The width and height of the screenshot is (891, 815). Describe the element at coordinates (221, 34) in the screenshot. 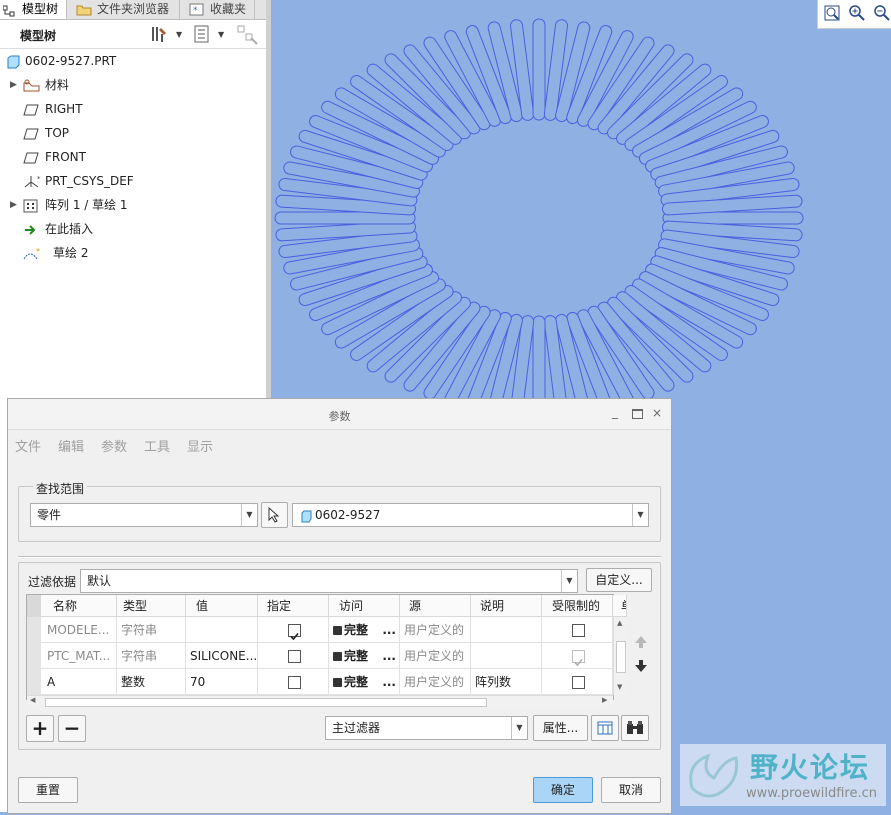

I see `show-dropdown-icon: ▼` at that location.